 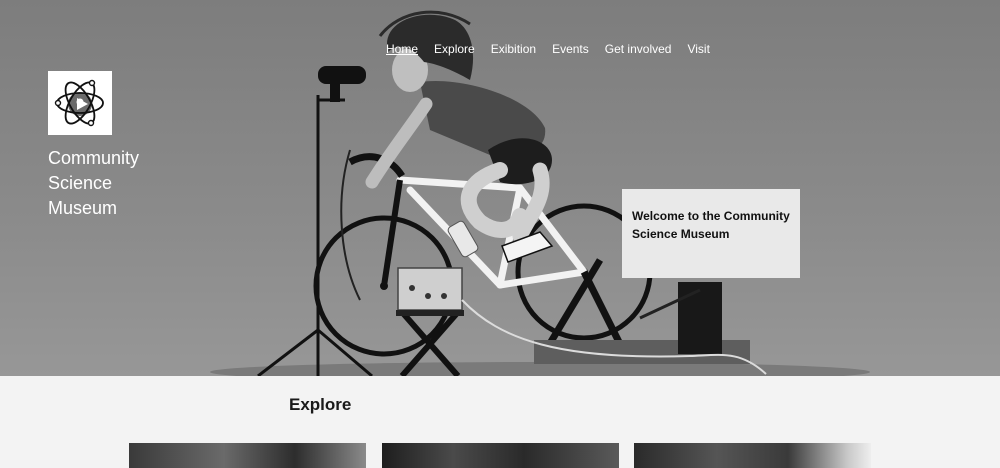 What do you see at coordinates (94, 158) in the screenshot?
I see `site-name-line-1: Community` at bounding box center [94, 158].